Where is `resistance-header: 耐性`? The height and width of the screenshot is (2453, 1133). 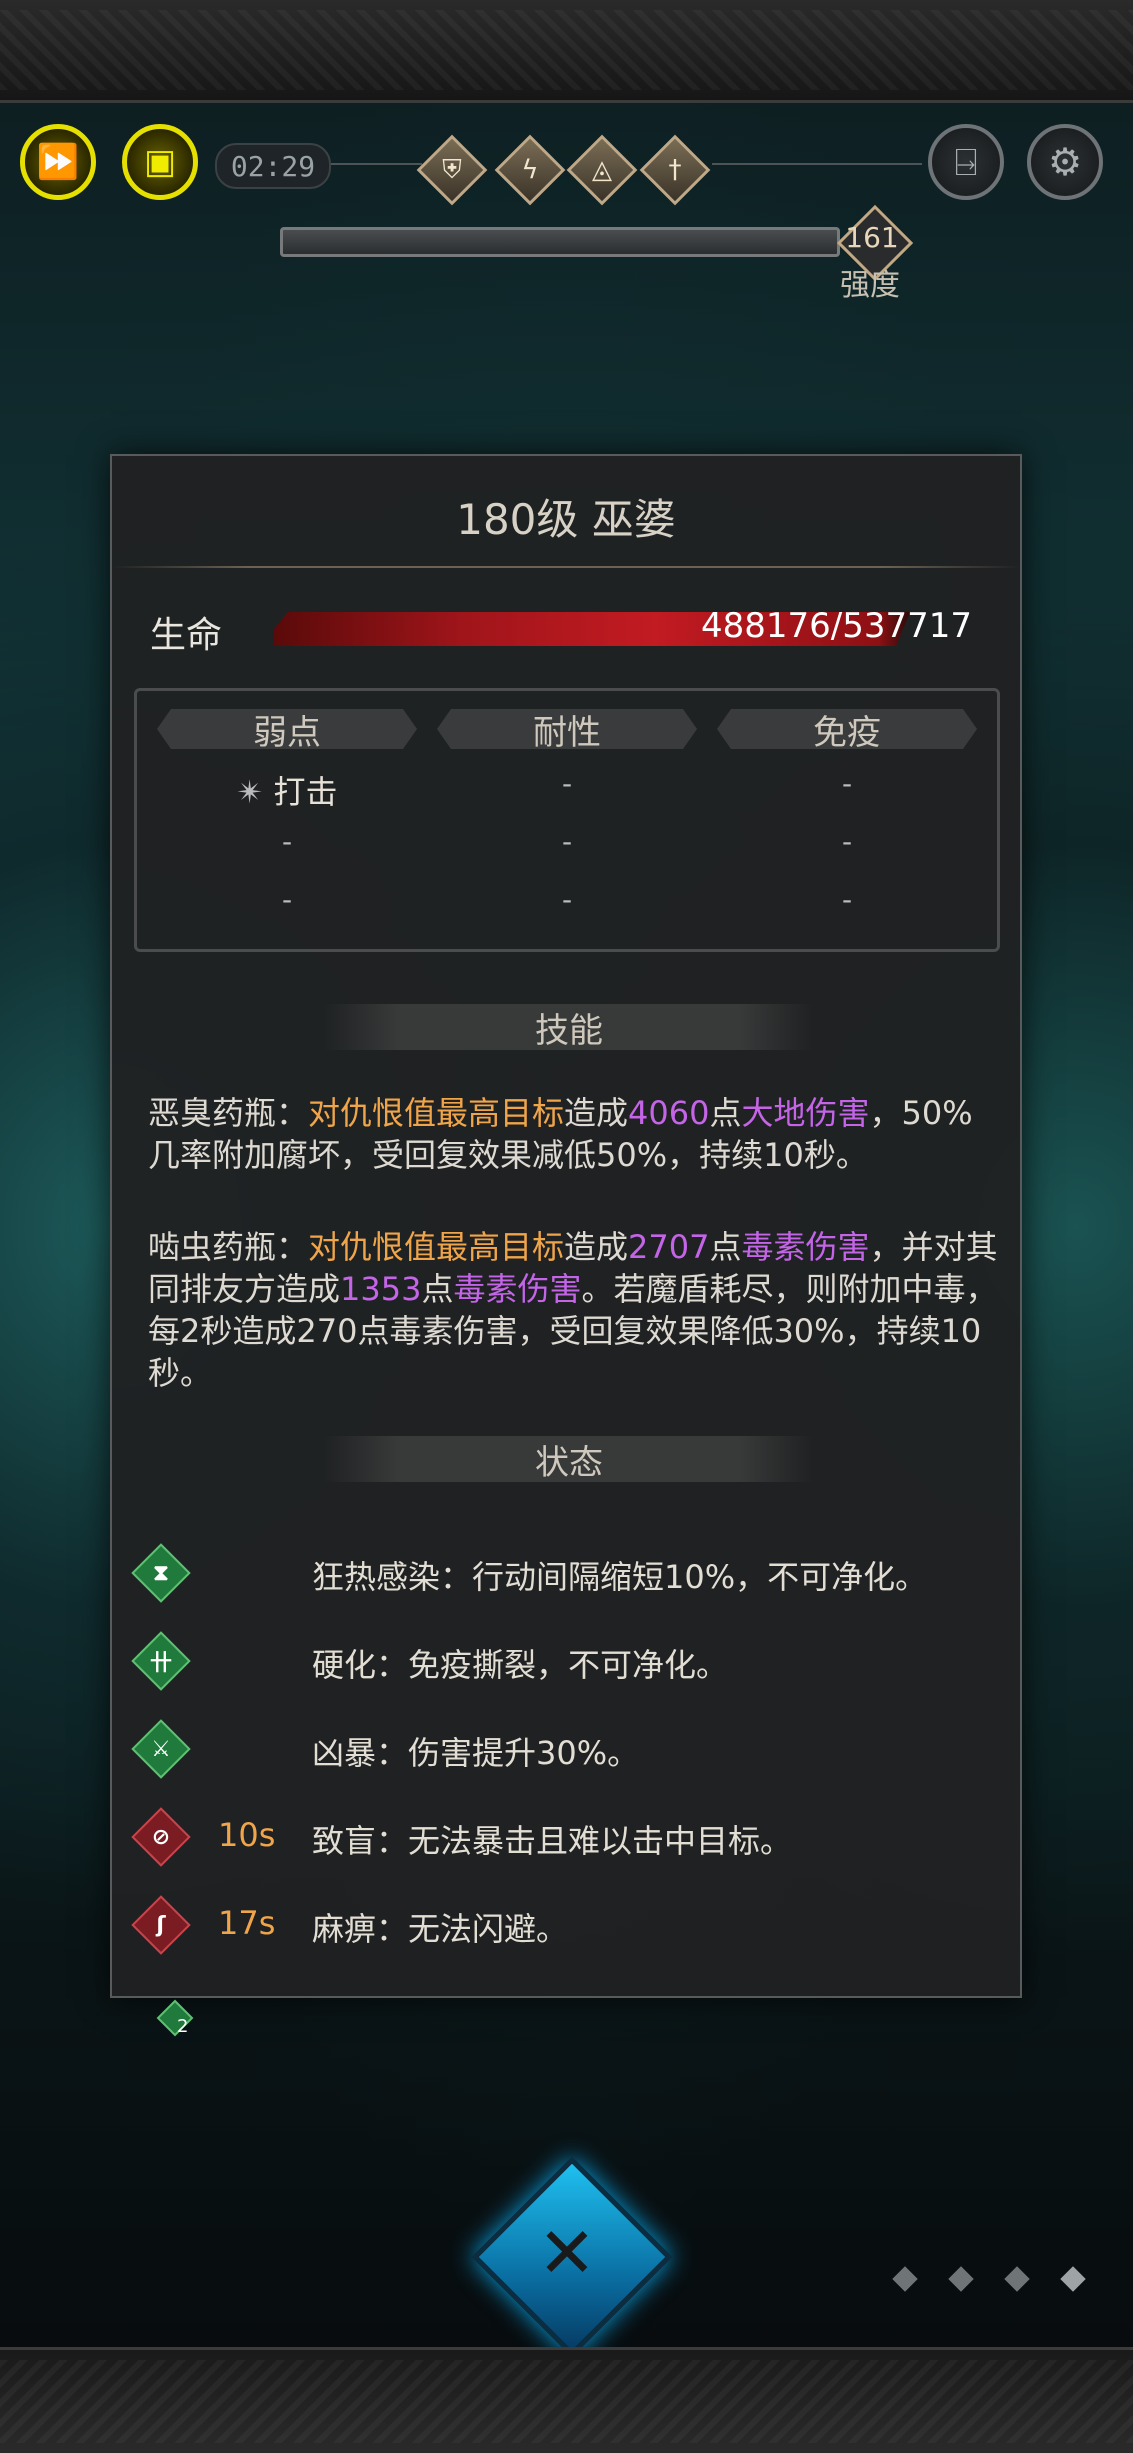
resistance-header: 耐性 is located at coordinates (567, 729).